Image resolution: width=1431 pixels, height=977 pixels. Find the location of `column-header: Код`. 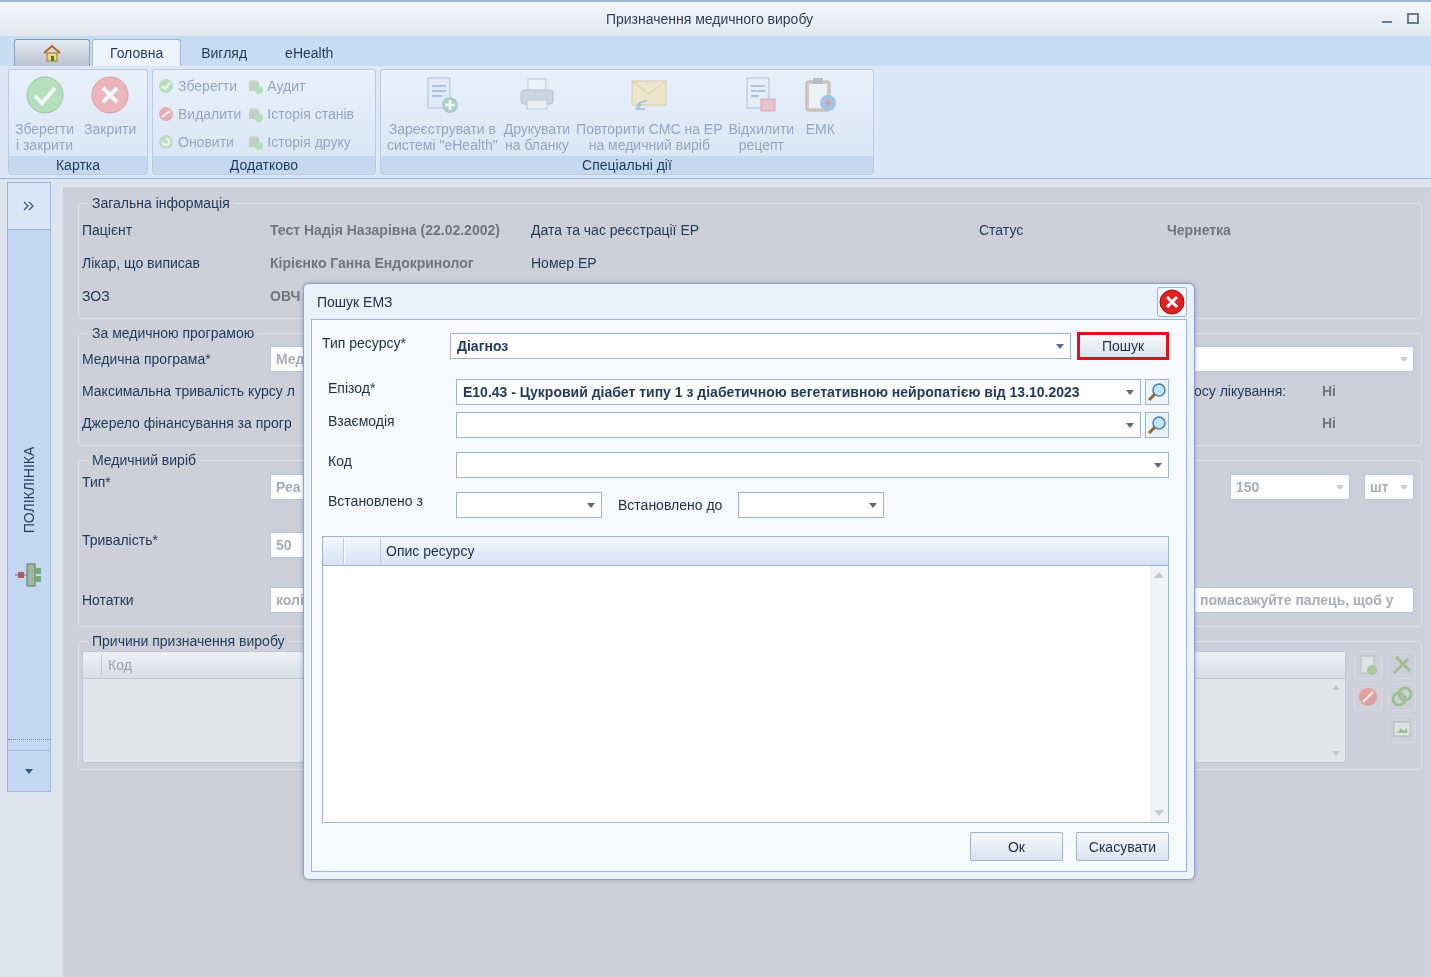

column-header: Код is located at coordinates (120, 665).